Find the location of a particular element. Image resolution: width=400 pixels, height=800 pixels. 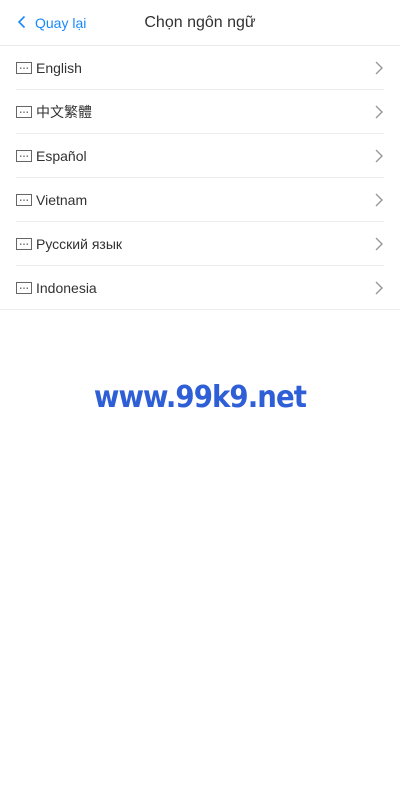

language-label: Русский язык is located at coordinates (79, 244).